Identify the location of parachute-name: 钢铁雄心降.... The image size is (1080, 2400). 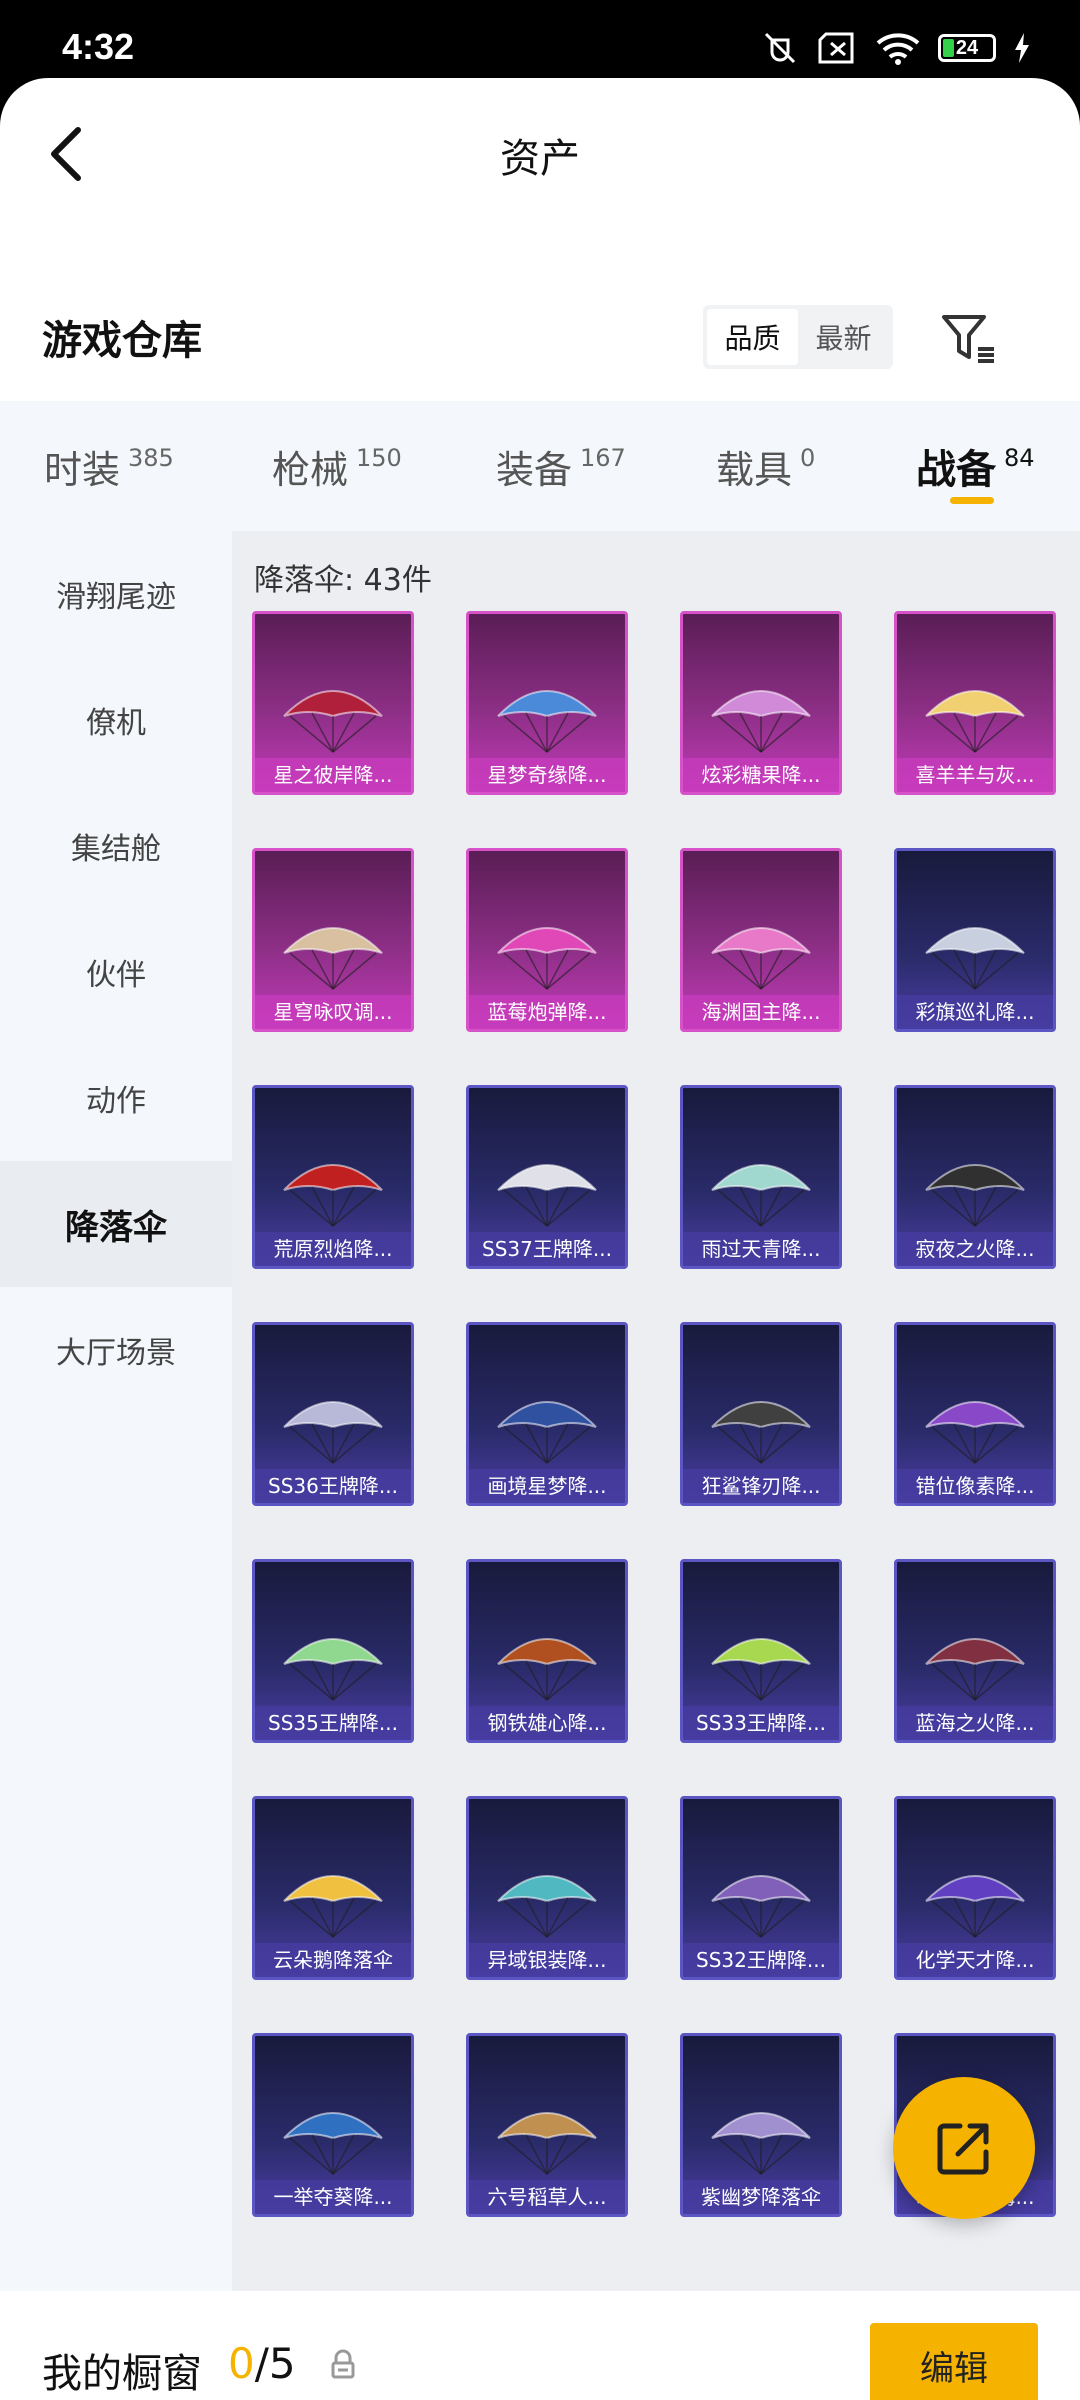
(547, 1723).